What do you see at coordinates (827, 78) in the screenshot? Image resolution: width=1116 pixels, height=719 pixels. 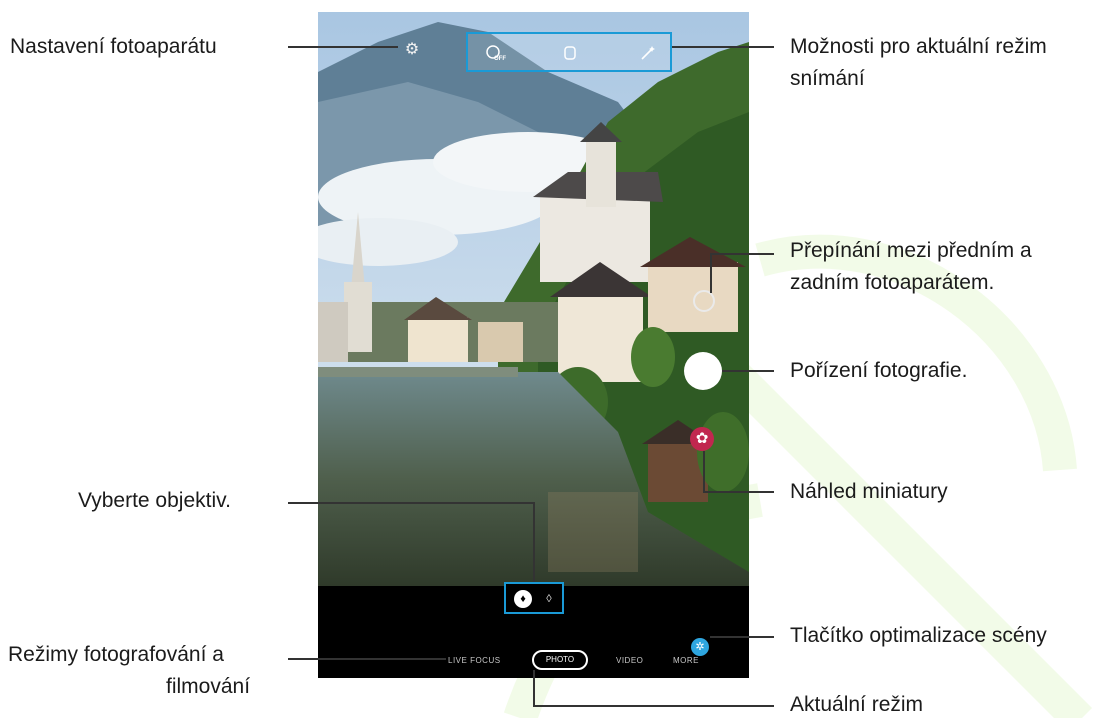 I see `label-options-2: snímání` at bounding box center [827, 78].